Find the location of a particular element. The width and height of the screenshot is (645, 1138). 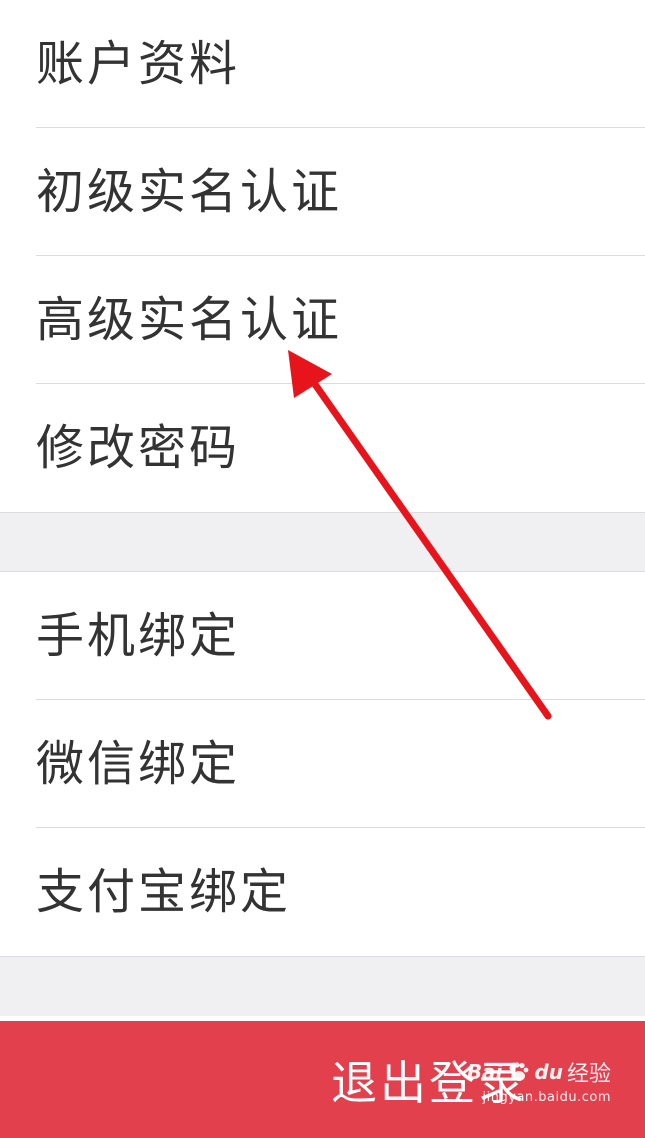

menu-item-account-profile: 账户资料 is located at coordinates (322, 64).